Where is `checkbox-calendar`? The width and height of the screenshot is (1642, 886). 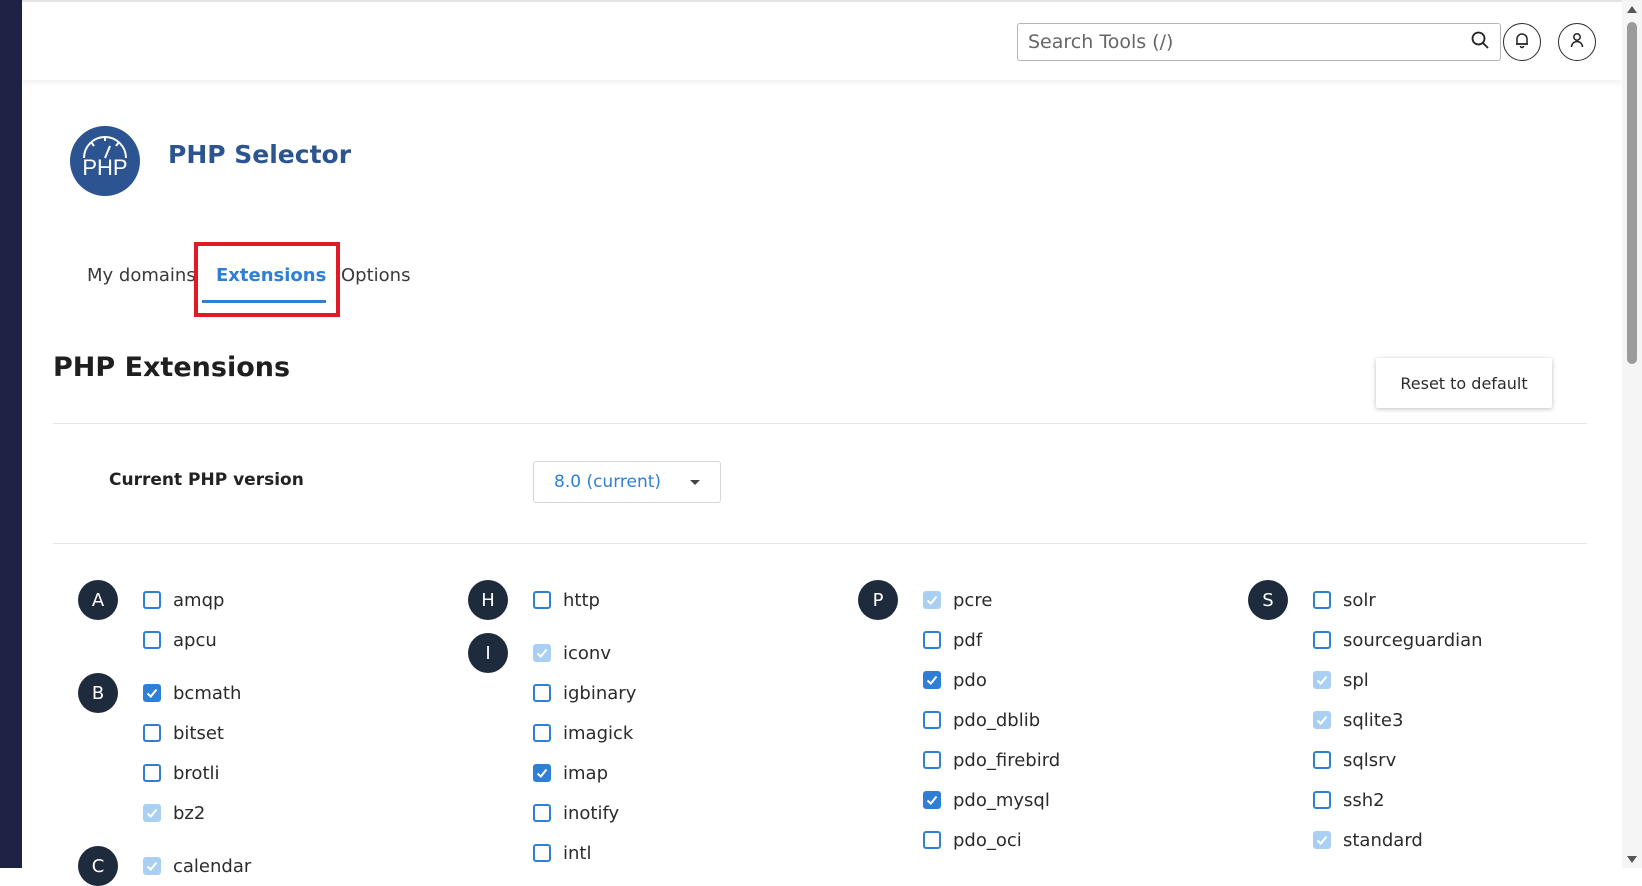
checkbox-calendar is located at coordinates (152, 866).